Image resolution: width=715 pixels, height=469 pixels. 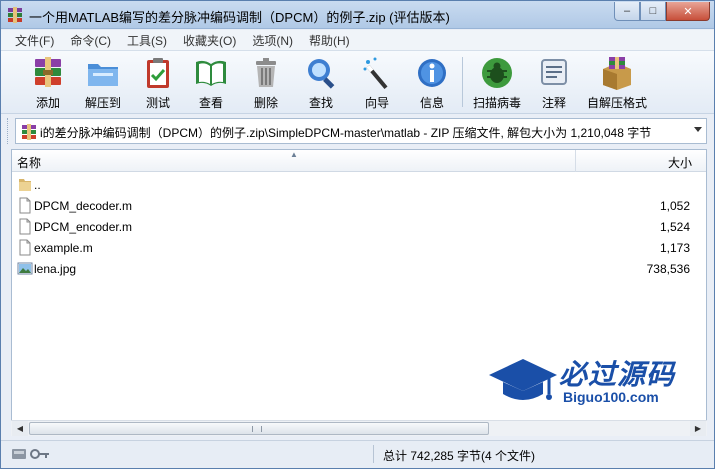 What do you see at coordinates (431, 103) in the screenshot?
I see `info-label: 信息` at bounding box center [431, 103].